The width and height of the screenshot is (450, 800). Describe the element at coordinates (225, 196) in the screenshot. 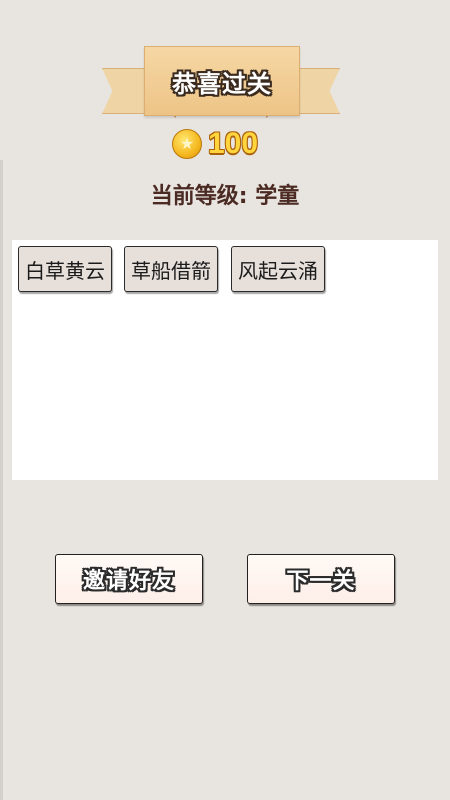

I see `current-level: 当前等级: 学童` at that location.